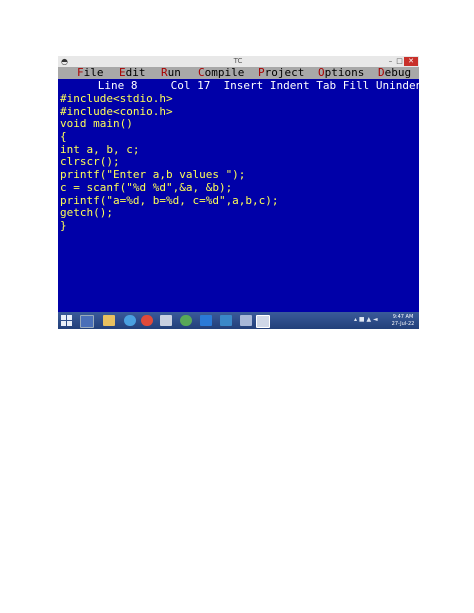  I want to click on mail-icon, so click(226, 320).